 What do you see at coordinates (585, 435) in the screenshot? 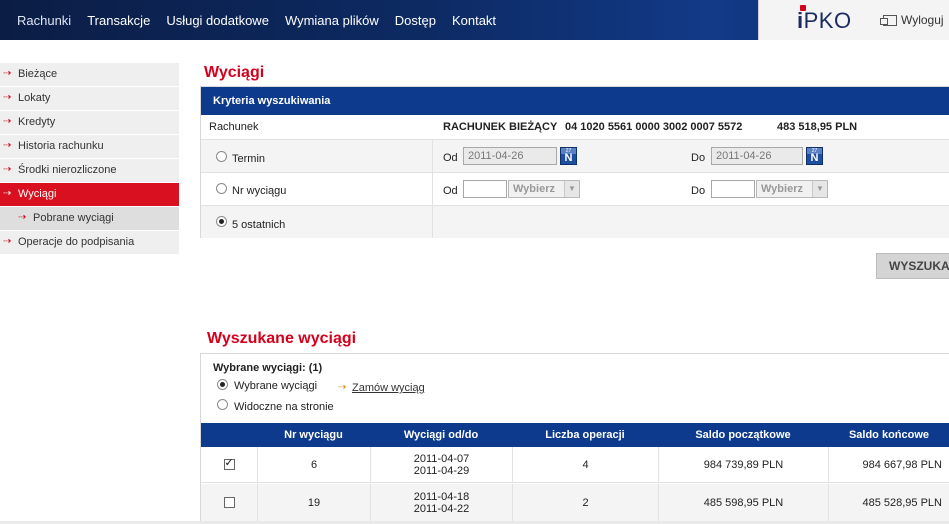
I see `col-operations: Liczba operacji` at bounding box center [585, 435].